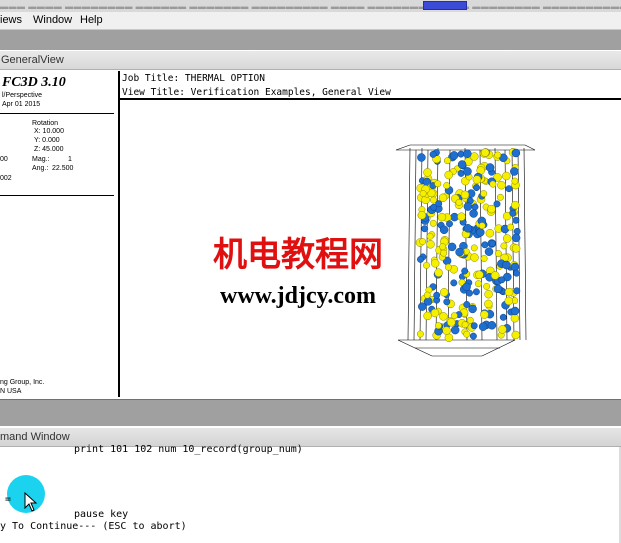 This screenshot has height=543, width=621. What do you see at coordinates (6, 178) in the screenshot?
I see `left-fragment-2: 002` at bounding box center [6, 178].